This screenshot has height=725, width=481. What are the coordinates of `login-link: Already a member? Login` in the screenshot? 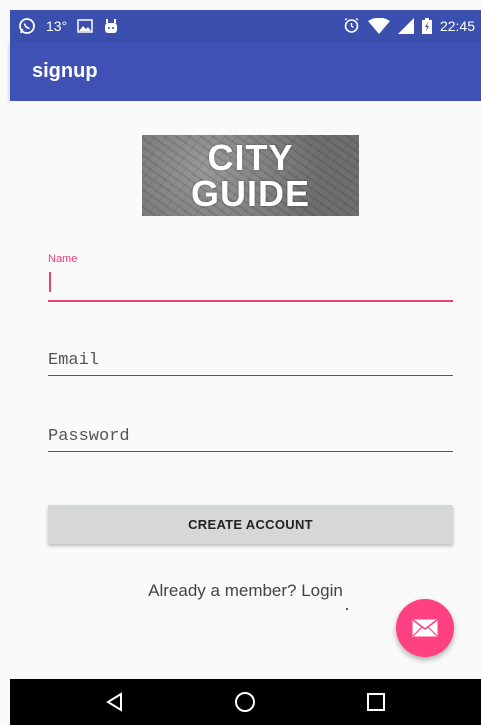 It's located at (245, 591).